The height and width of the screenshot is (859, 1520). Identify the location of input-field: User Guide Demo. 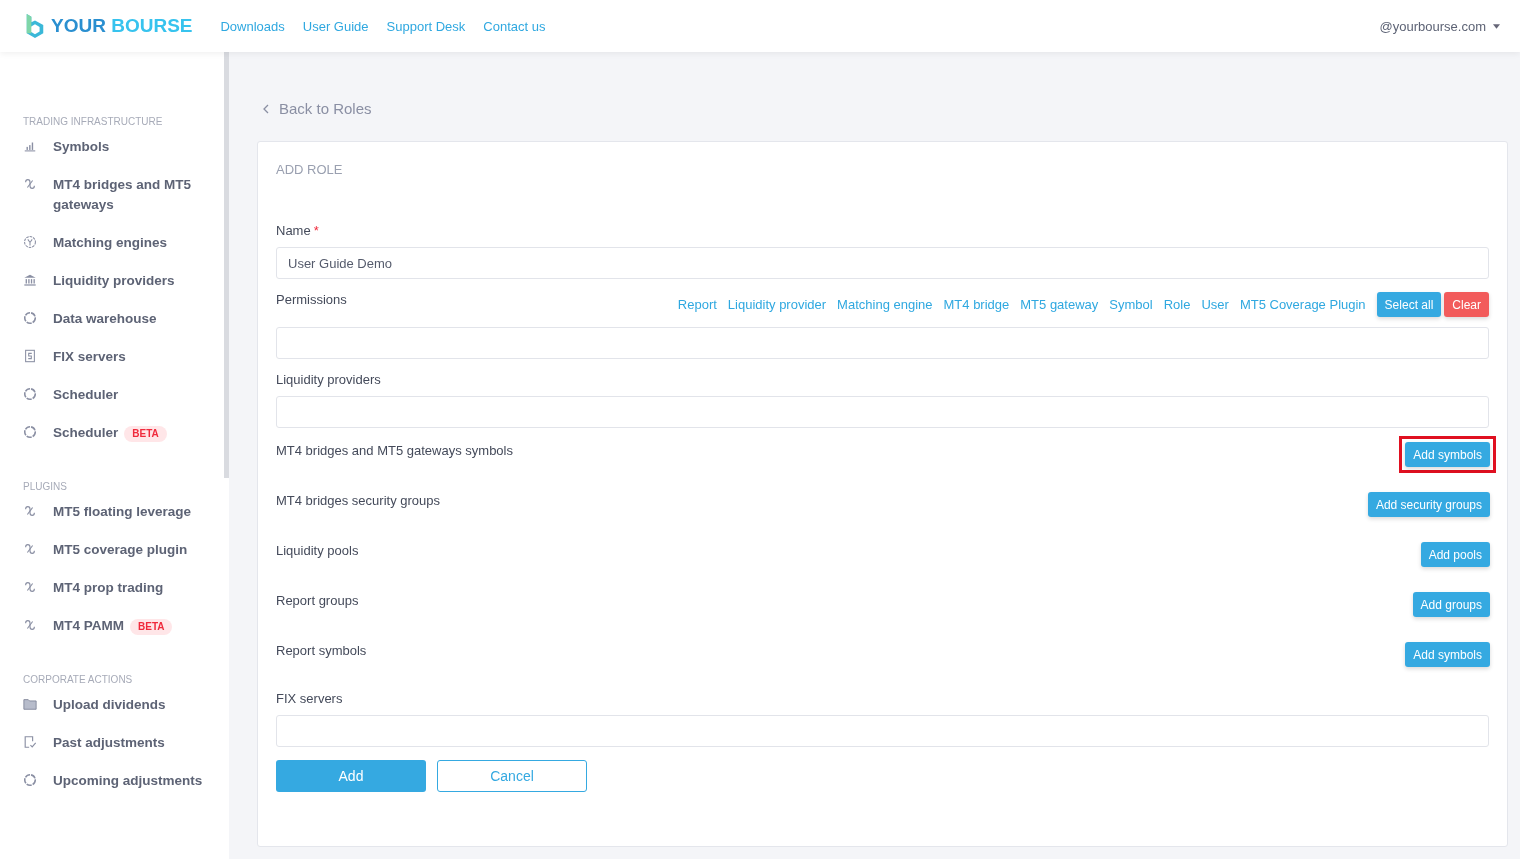
(882, 263).